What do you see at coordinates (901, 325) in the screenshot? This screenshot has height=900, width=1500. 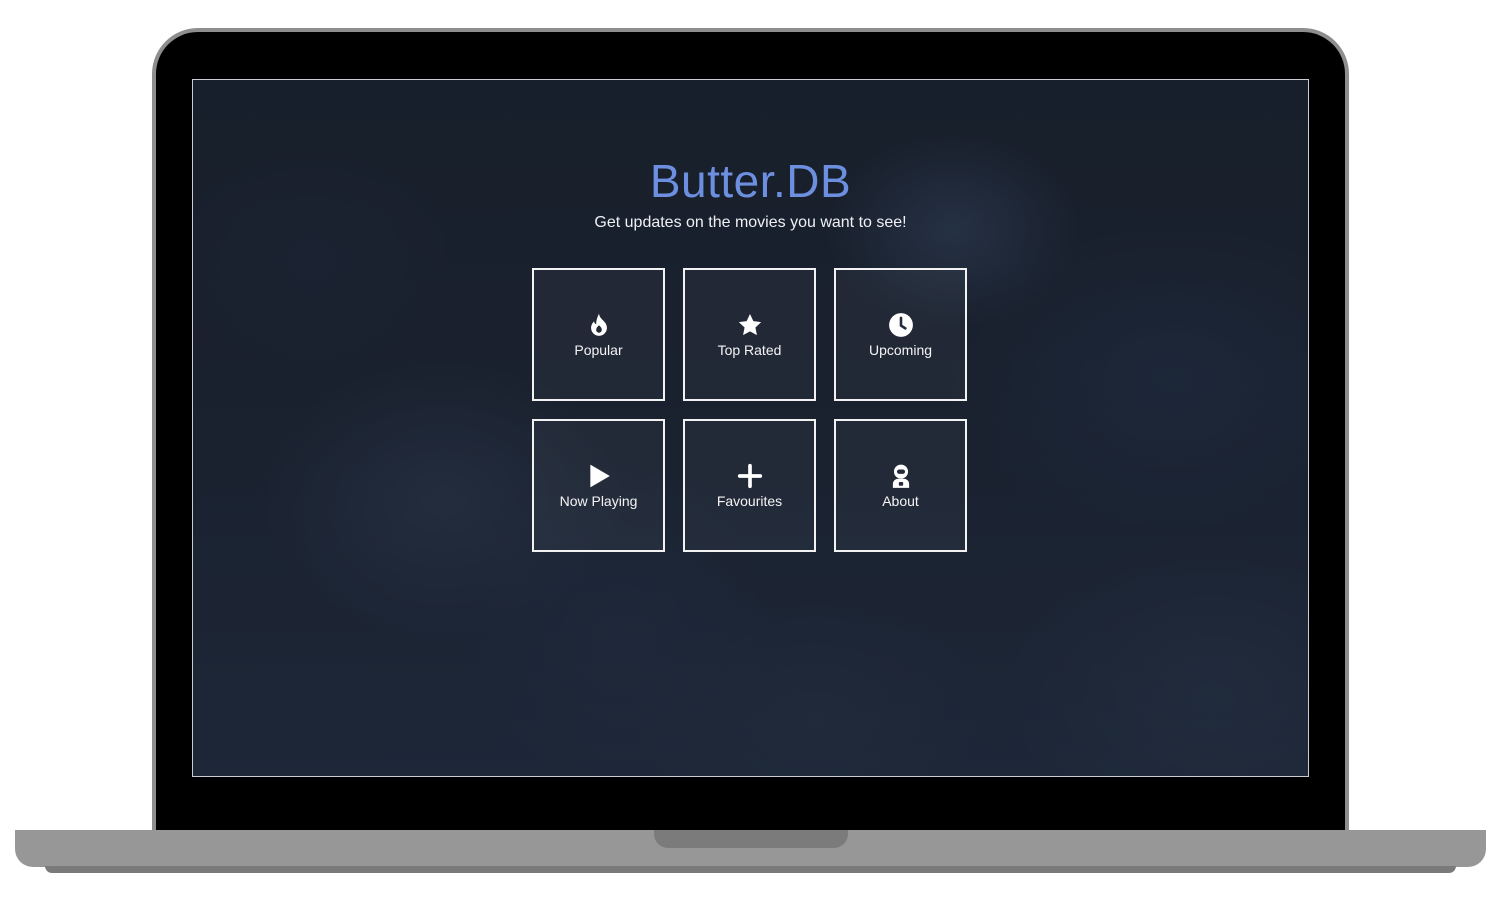 I see `clock-icon` at bounding box center [901, 325].